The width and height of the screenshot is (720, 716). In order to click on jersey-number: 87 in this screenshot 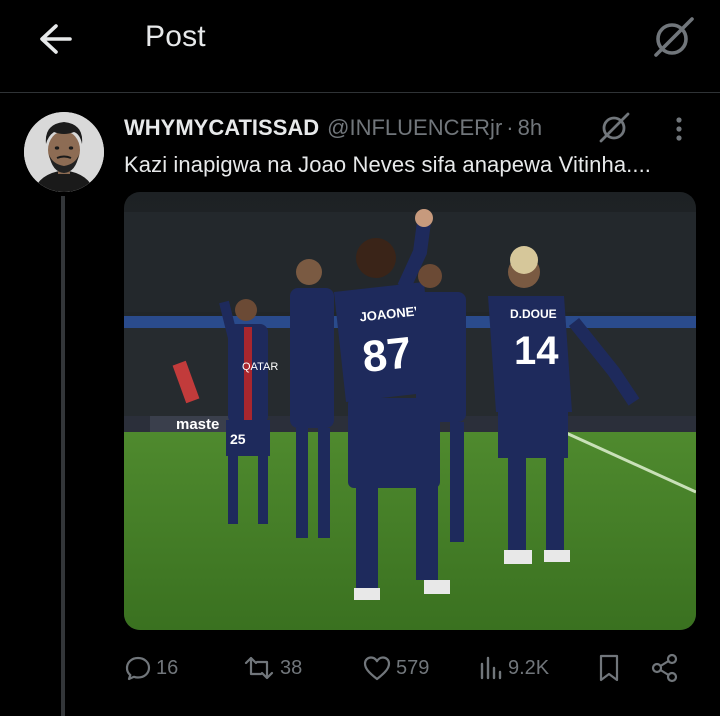, I will do `click(387, 355)`.